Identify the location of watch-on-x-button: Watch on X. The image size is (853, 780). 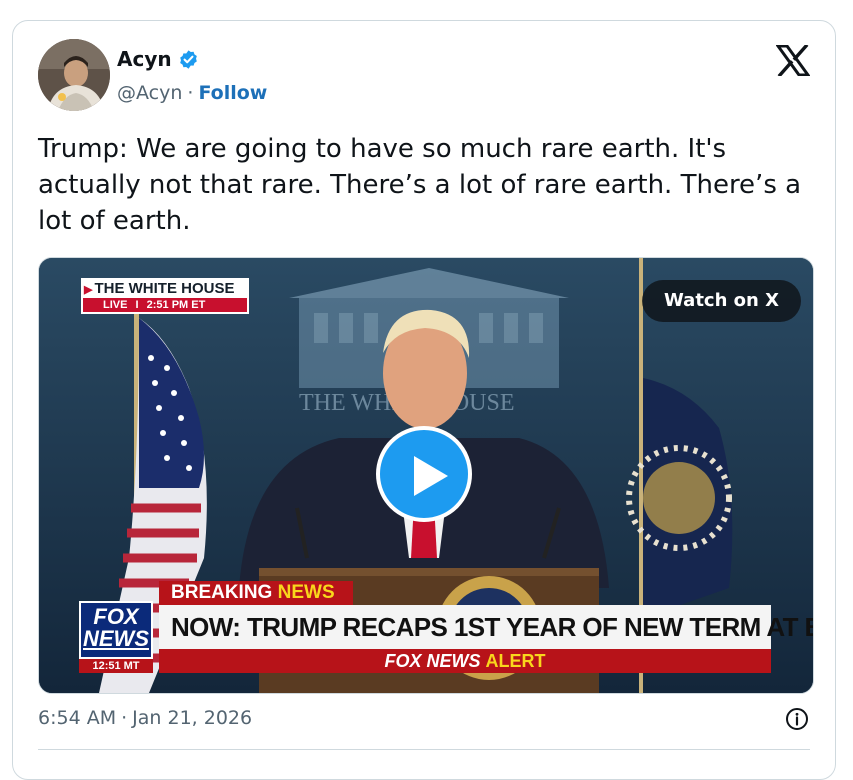
(721, 301).